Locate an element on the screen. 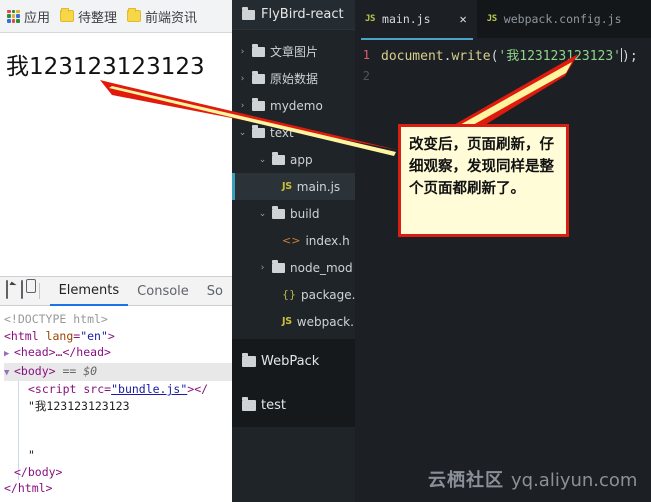 The height and width of the screenshot is (502, 651). tree-item-label: main.js is located at coordinates (318, 186).